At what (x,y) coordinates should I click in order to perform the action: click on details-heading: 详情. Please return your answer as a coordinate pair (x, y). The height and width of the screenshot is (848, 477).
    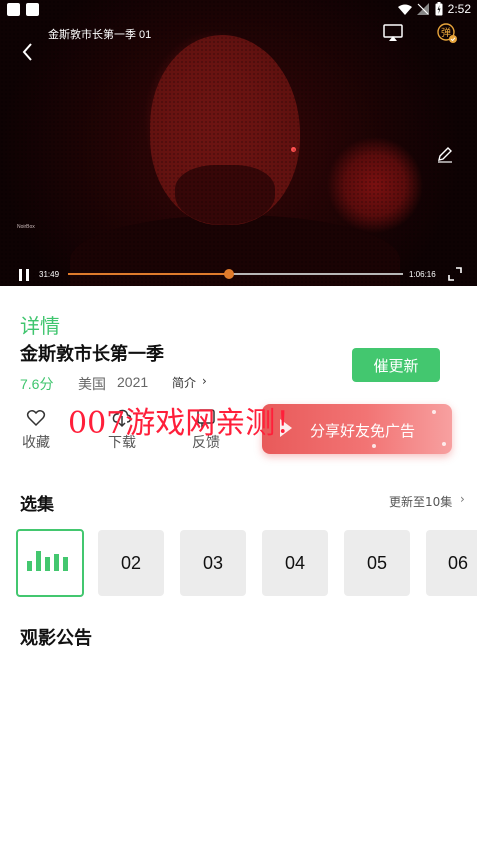
    Looking at the image, I should click on (40, 326).